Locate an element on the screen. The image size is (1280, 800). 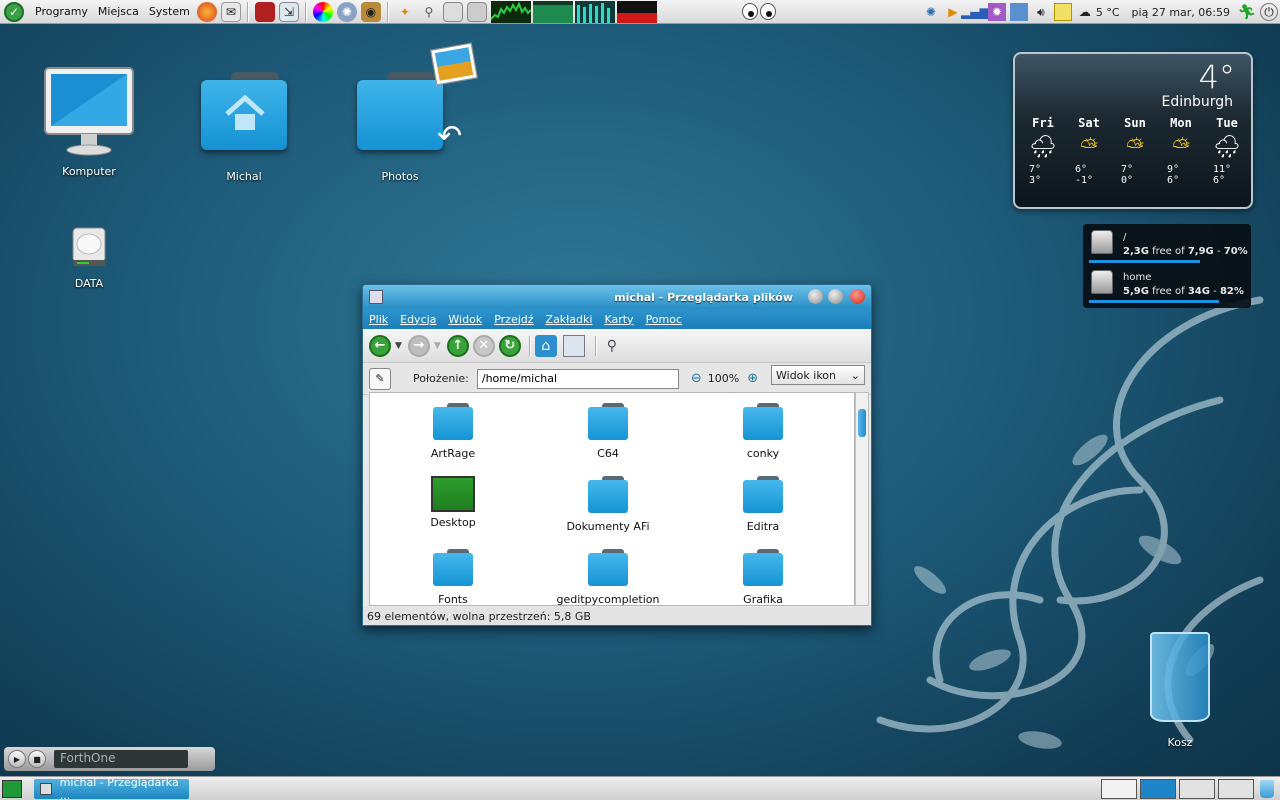
show-desktop-icon is located at coordinates (12, 789).